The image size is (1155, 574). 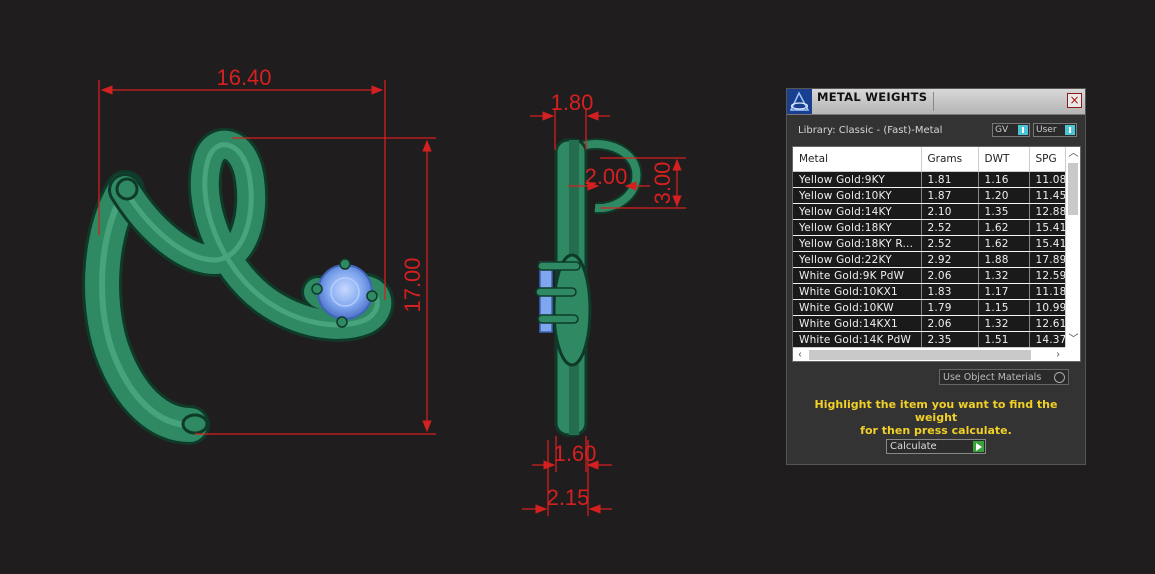 What do you see at coordinates (950, 195) in the screenshot?
I see `cell-grams: 1.87` at bounding box center [950, 195].